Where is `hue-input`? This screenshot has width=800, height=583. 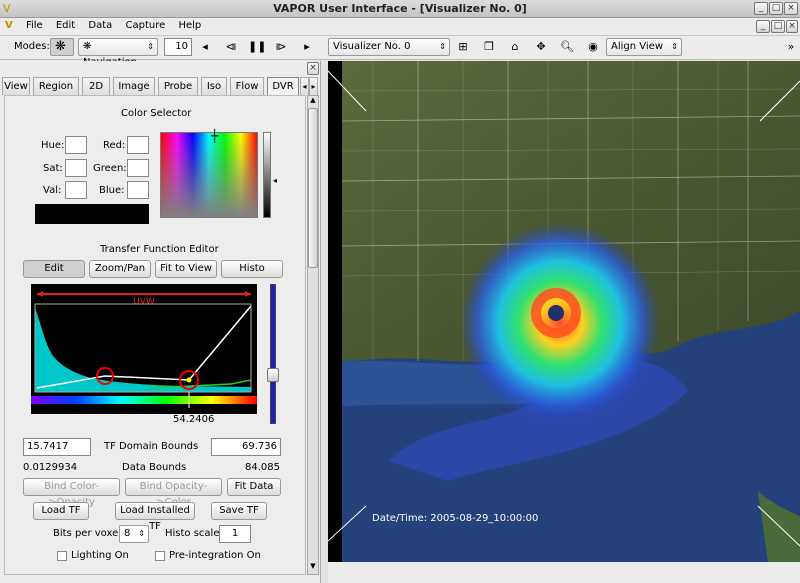
hue-input is located at coordinates (76, 145).